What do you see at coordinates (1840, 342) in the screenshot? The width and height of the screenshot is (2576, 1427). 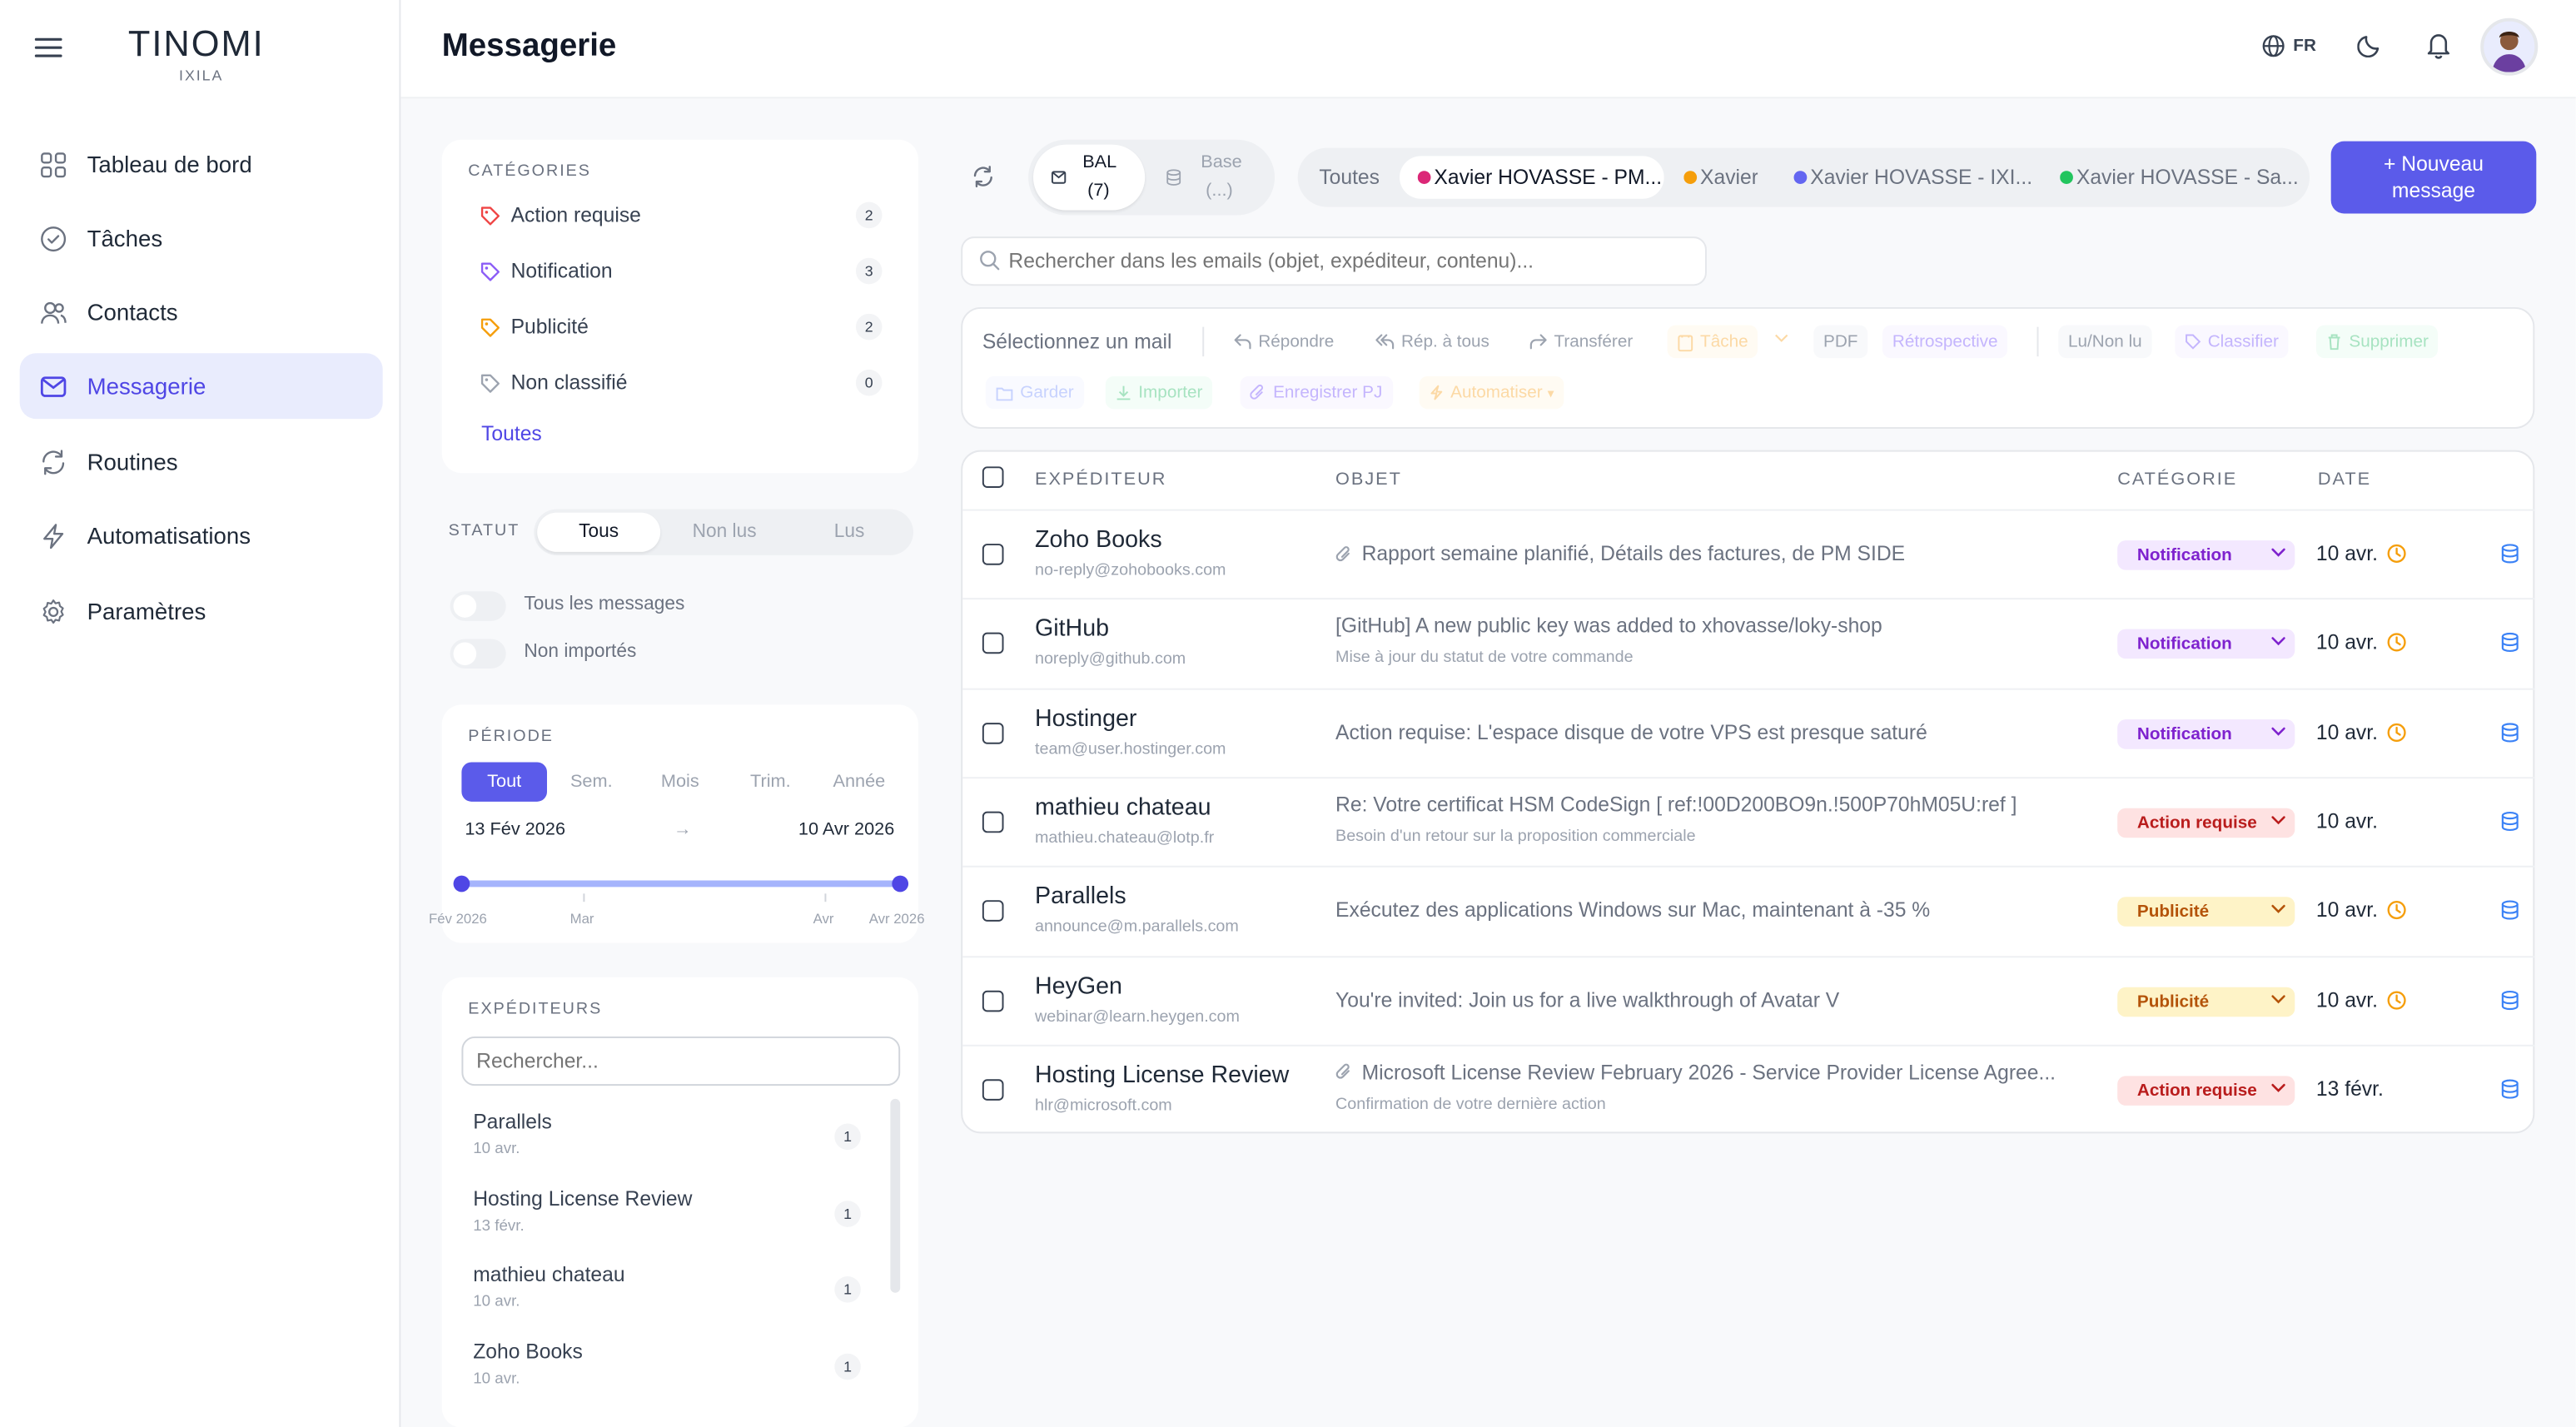 I see `pdf-button: PDF` at bounding box center [1840, 342].